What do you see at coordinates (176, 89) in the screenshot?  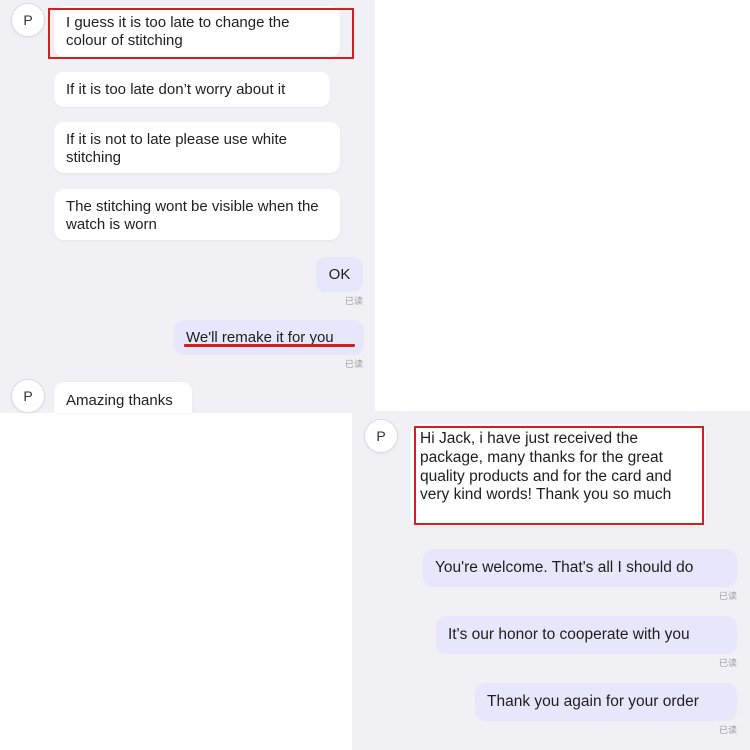 I see `message-text: If it is too late don’t worry about it` at bounding box center [176, 89].